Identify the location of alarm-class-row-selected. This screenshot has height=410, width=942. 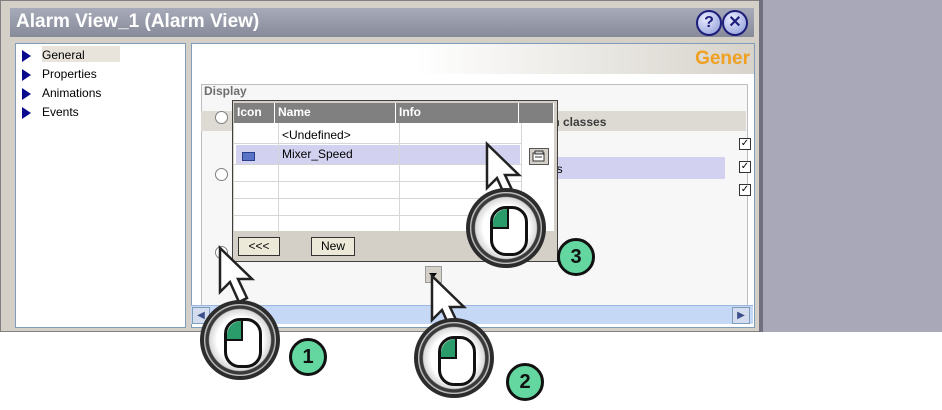
(637, 168).